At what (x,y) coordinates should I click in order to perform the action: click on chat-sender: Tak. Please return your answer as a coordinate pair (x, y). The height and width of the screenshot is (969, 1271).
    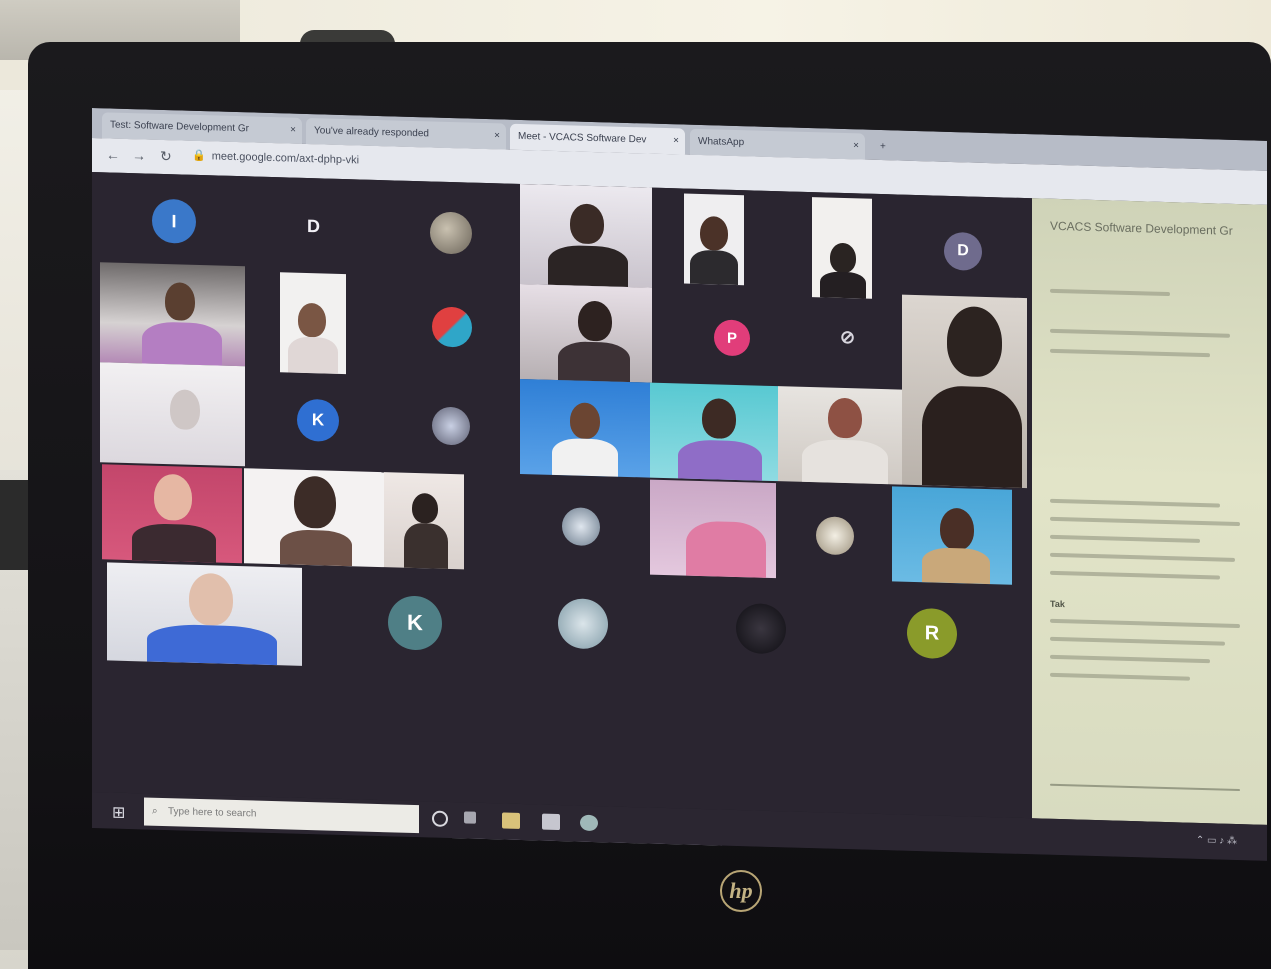
    Looking at the image, I should click on (1057, 604).